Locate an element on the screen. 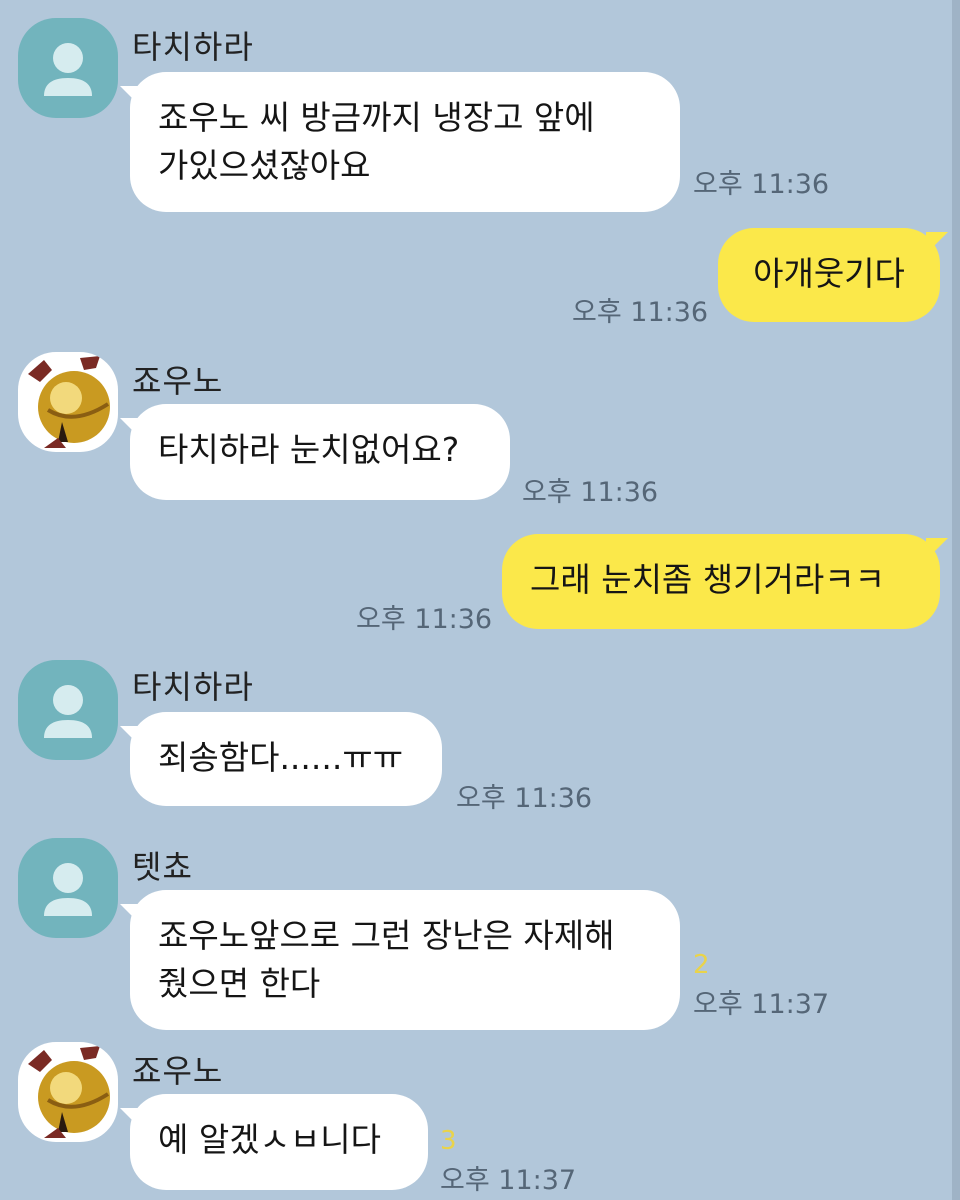  message-bubble: 예 알겠ㅅㅂ니다 is located at coordinates (279, 1142).